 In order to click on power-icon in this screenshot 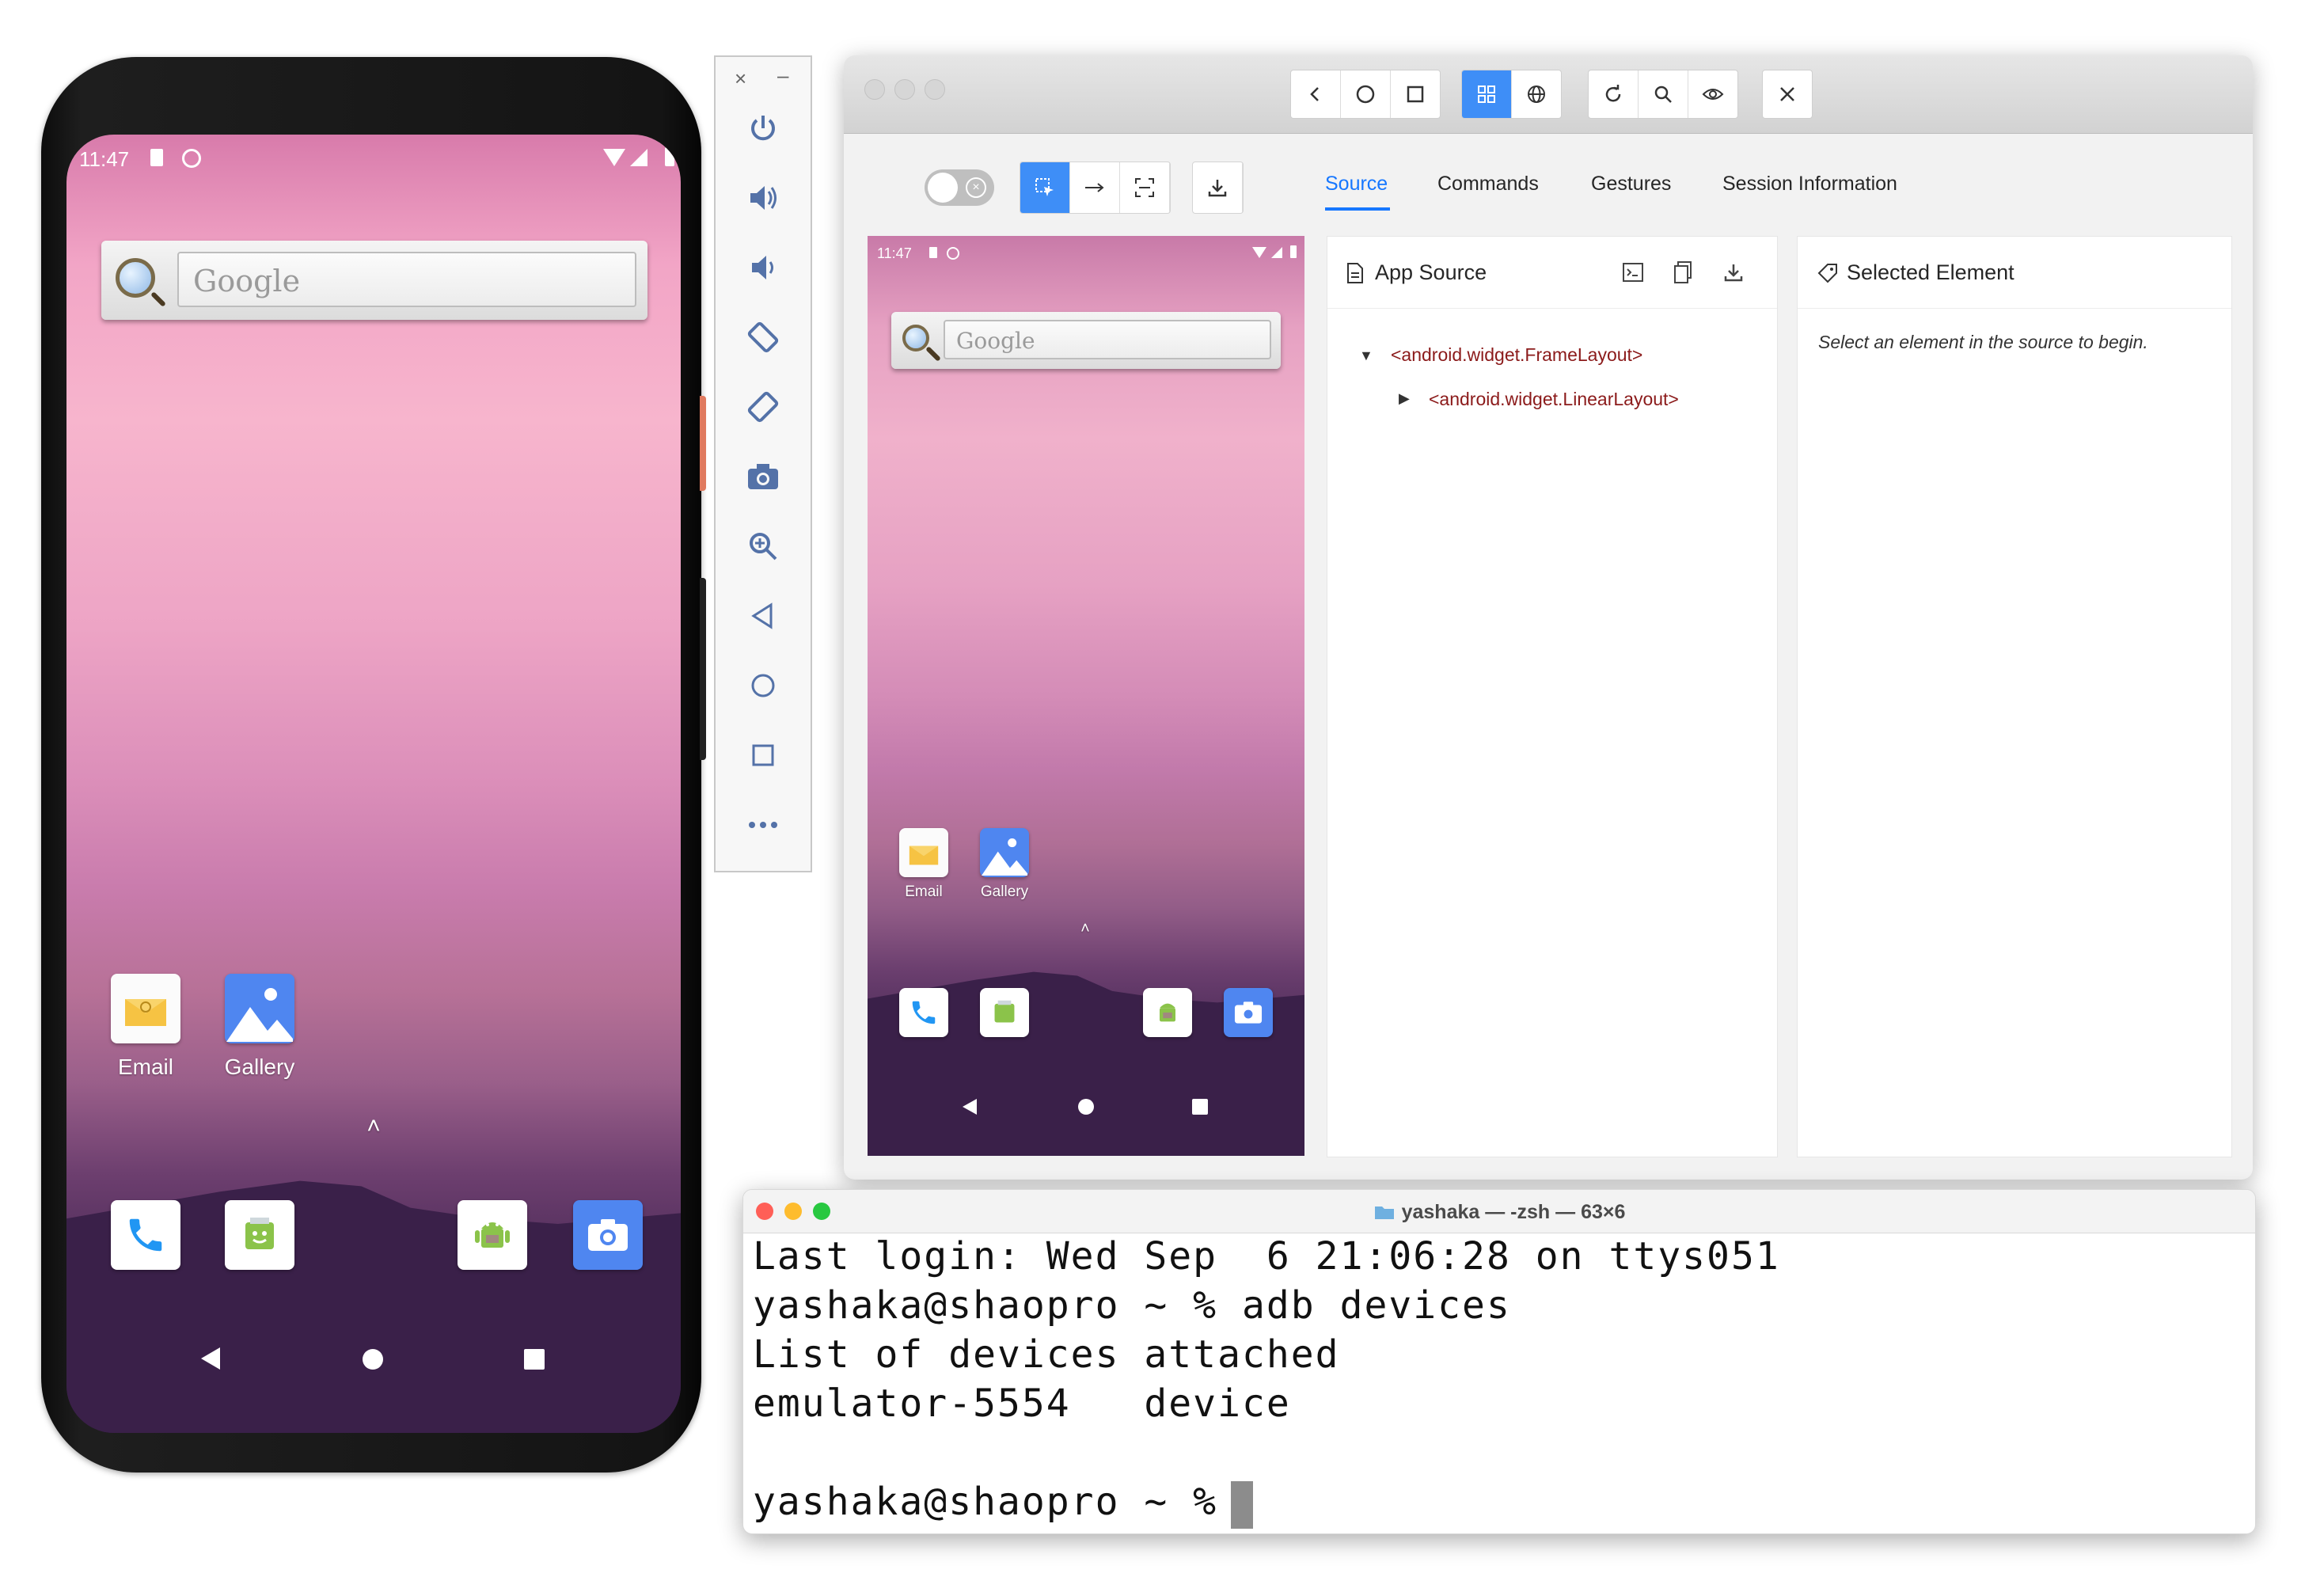, I will do `click(763, 128)`.